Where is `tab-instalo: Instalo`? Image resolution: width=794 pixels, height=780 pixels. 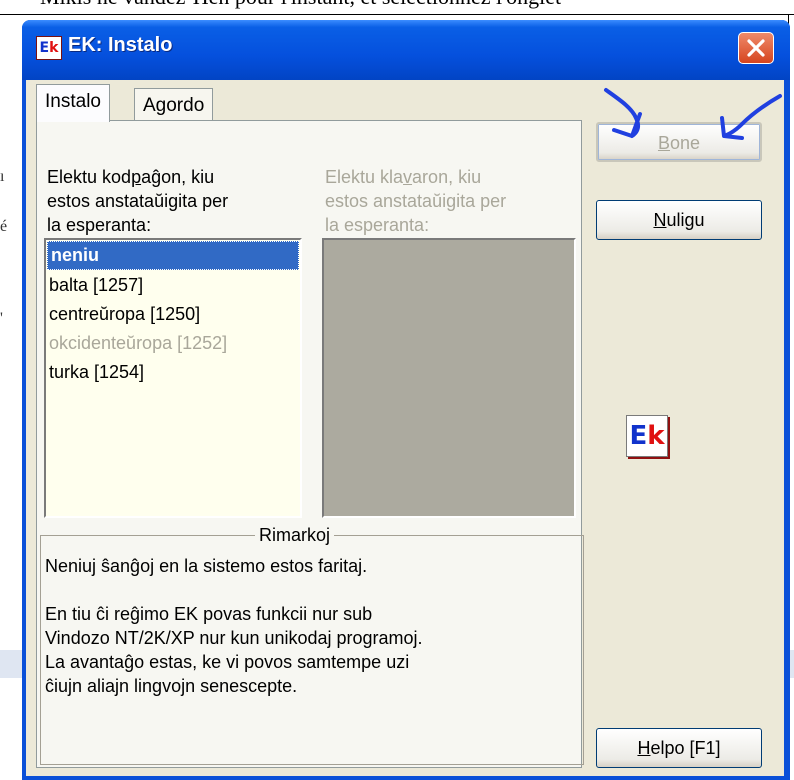
tab-instalo: Instalo is located at coordinates (73, 103).